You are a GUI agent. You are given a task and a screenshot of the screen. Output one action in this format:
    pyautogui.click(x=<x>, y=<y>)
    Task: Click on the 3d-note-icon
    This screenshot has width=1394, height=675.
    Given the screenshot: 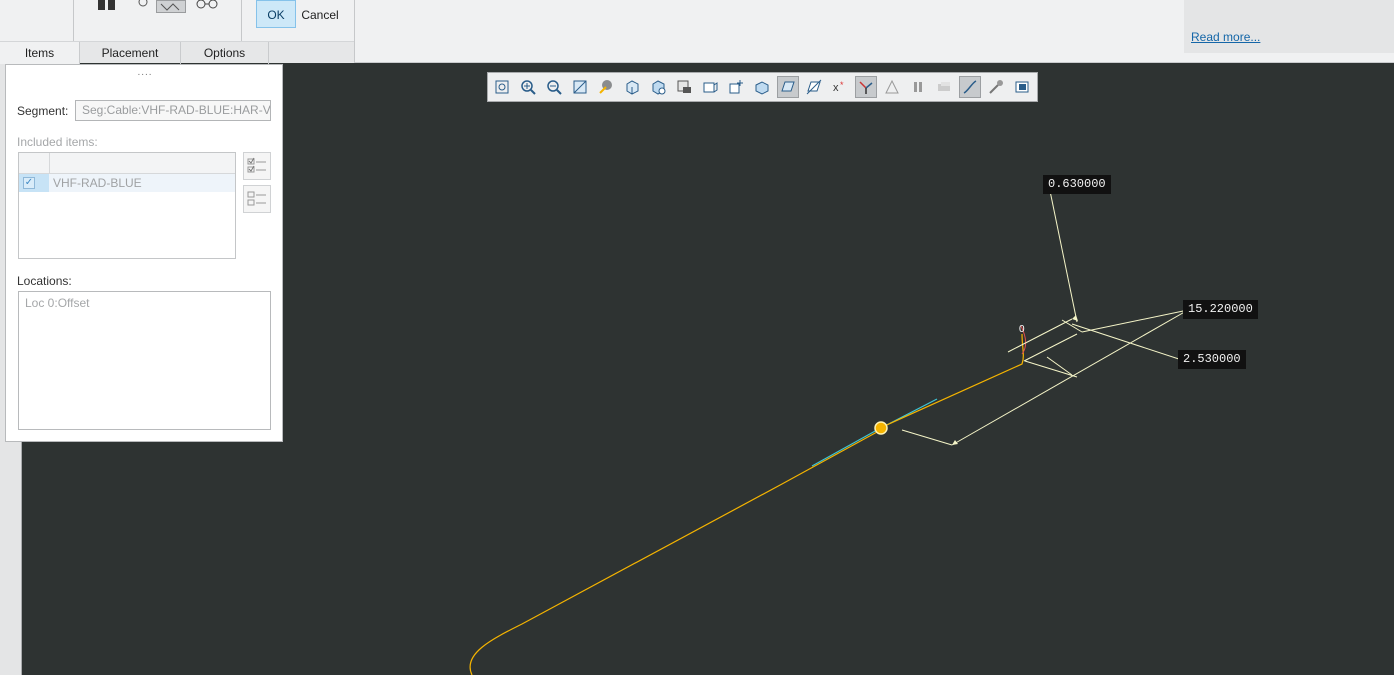 What is the action you would take?
    pyautogui.click(x=1022, y=87)
    